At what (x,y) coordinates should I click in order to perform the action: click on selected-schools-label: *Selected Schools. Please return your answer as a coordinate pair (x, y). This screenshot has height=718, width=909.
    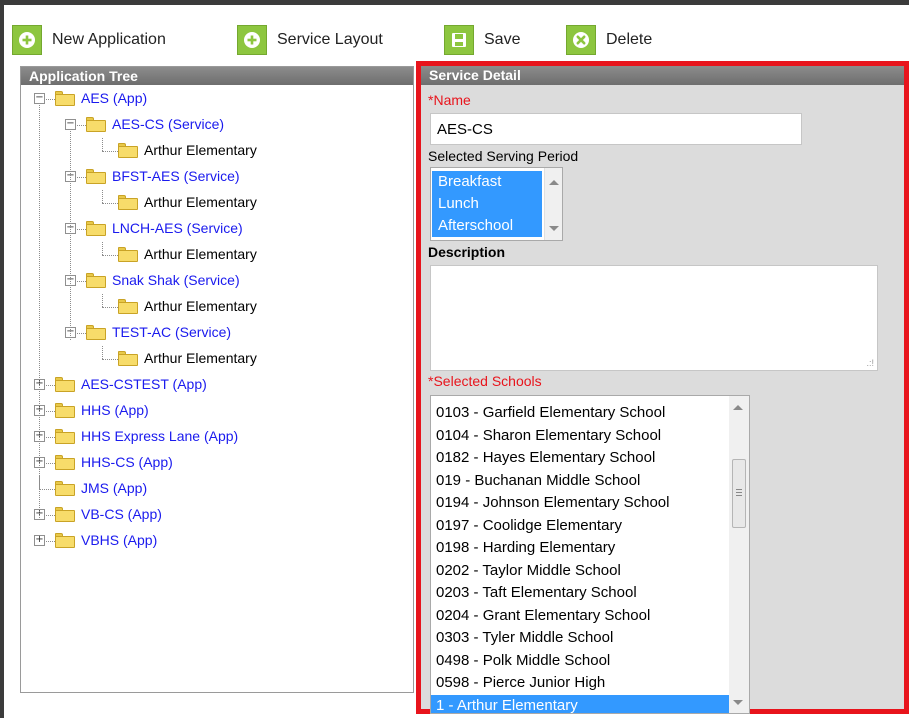
    Looking at the image, I should click on (485, 381).